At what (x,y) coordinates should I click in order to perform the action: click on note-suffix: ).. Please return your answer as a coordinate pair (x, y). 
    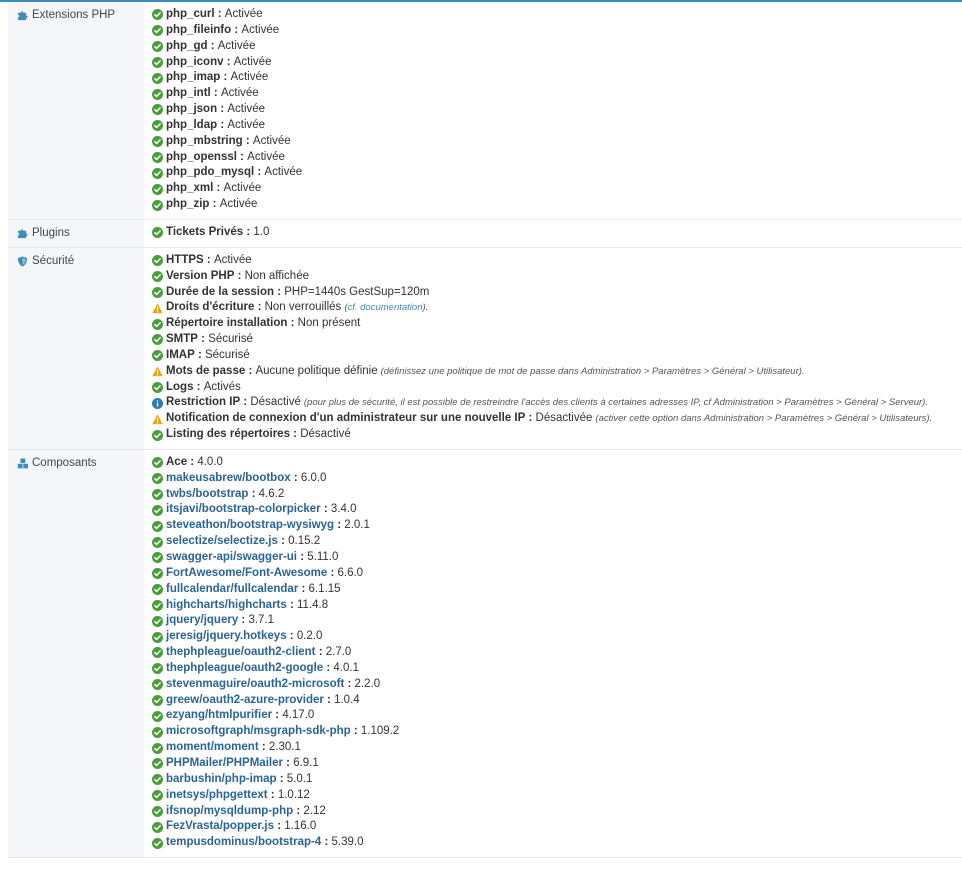
    Looking at the image, I should click on (425, 308).